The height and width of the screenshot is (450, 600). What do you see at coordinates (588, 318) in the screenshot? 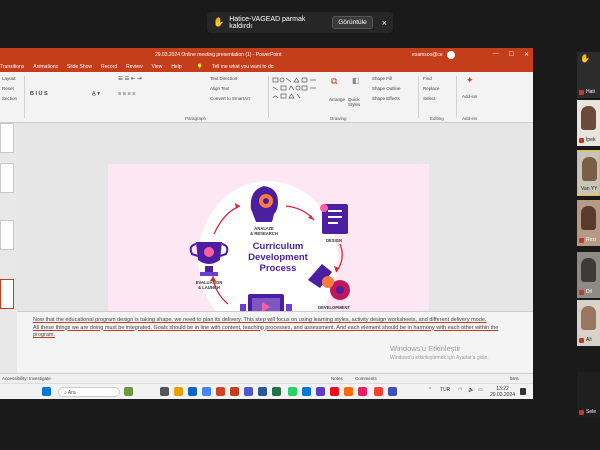
I see `participant-video` at bounding box center [588, 318].